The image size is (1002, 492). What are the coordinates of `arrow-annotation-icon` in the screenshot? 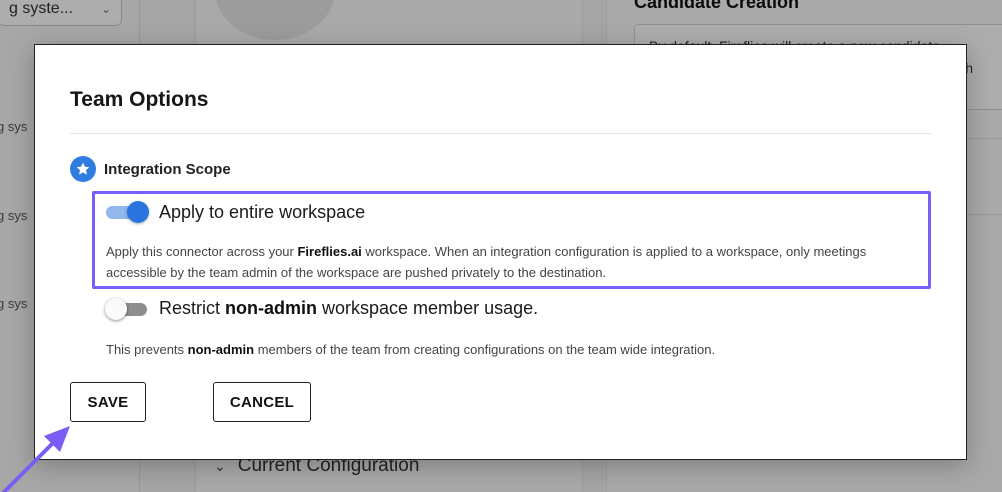 It's located at (36, 459).